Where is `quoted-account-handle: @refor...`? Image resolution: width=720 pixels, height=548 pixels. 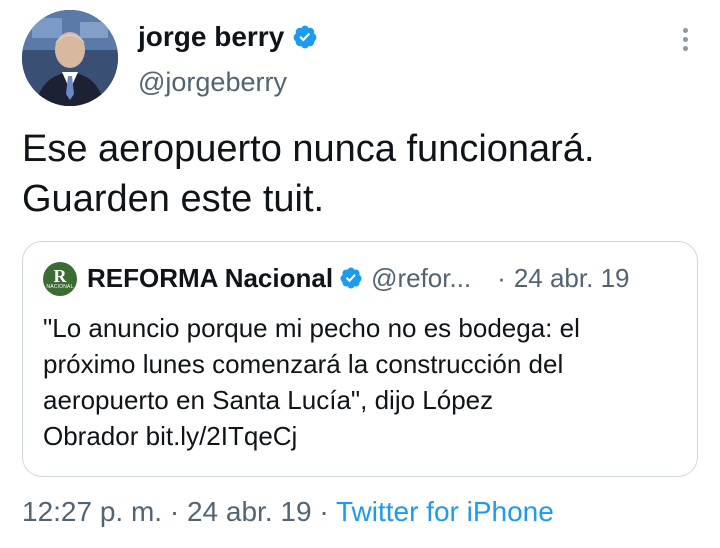 quoted-account-handle: @refor... is located at coordinates (421, 278).